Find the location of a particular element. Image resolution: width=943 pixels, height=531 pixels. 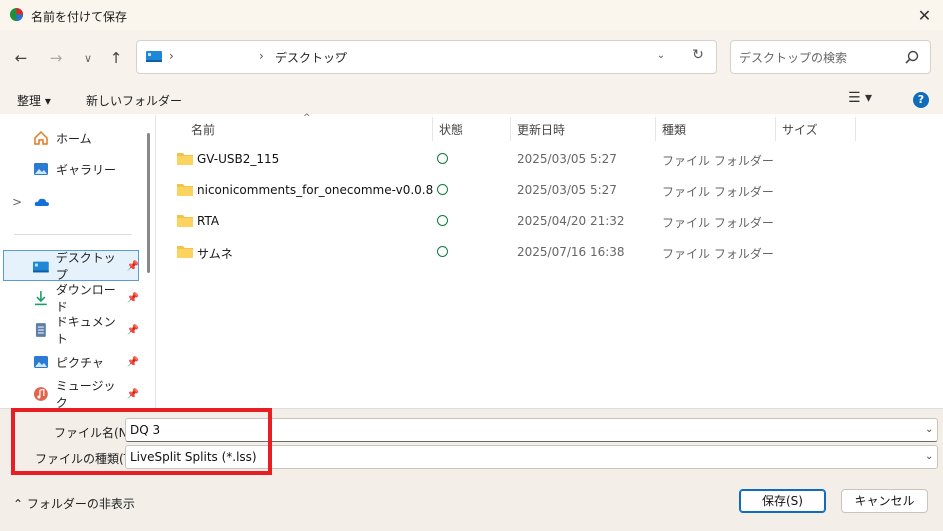

sidebar-item-gallery: ギャラリー is located at coordinates (74, 169).